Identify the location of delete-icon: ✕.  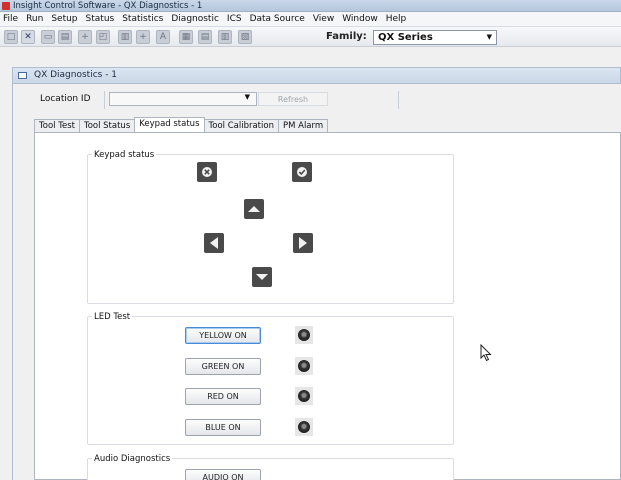
(28, 37).